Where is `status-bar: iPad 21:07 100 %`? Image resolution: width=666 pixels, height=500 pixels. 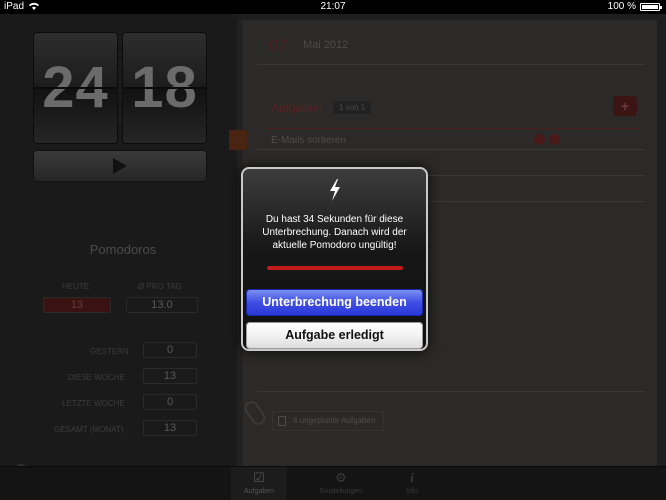 status-bar: iPad 21:07 100 % is located at coordinates (333, 7).